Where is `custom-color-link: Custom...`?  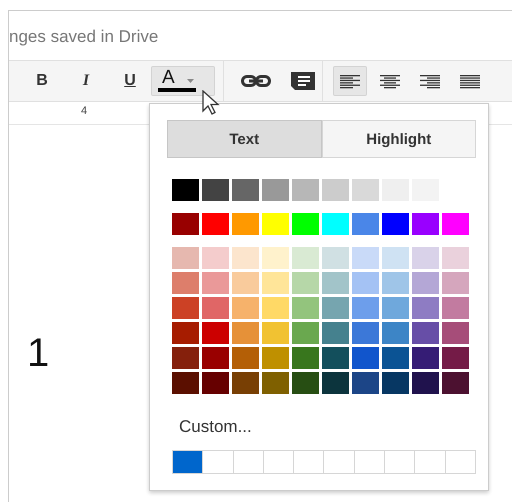 custom-color-link: Custom... is located at coordinates (333, 427).